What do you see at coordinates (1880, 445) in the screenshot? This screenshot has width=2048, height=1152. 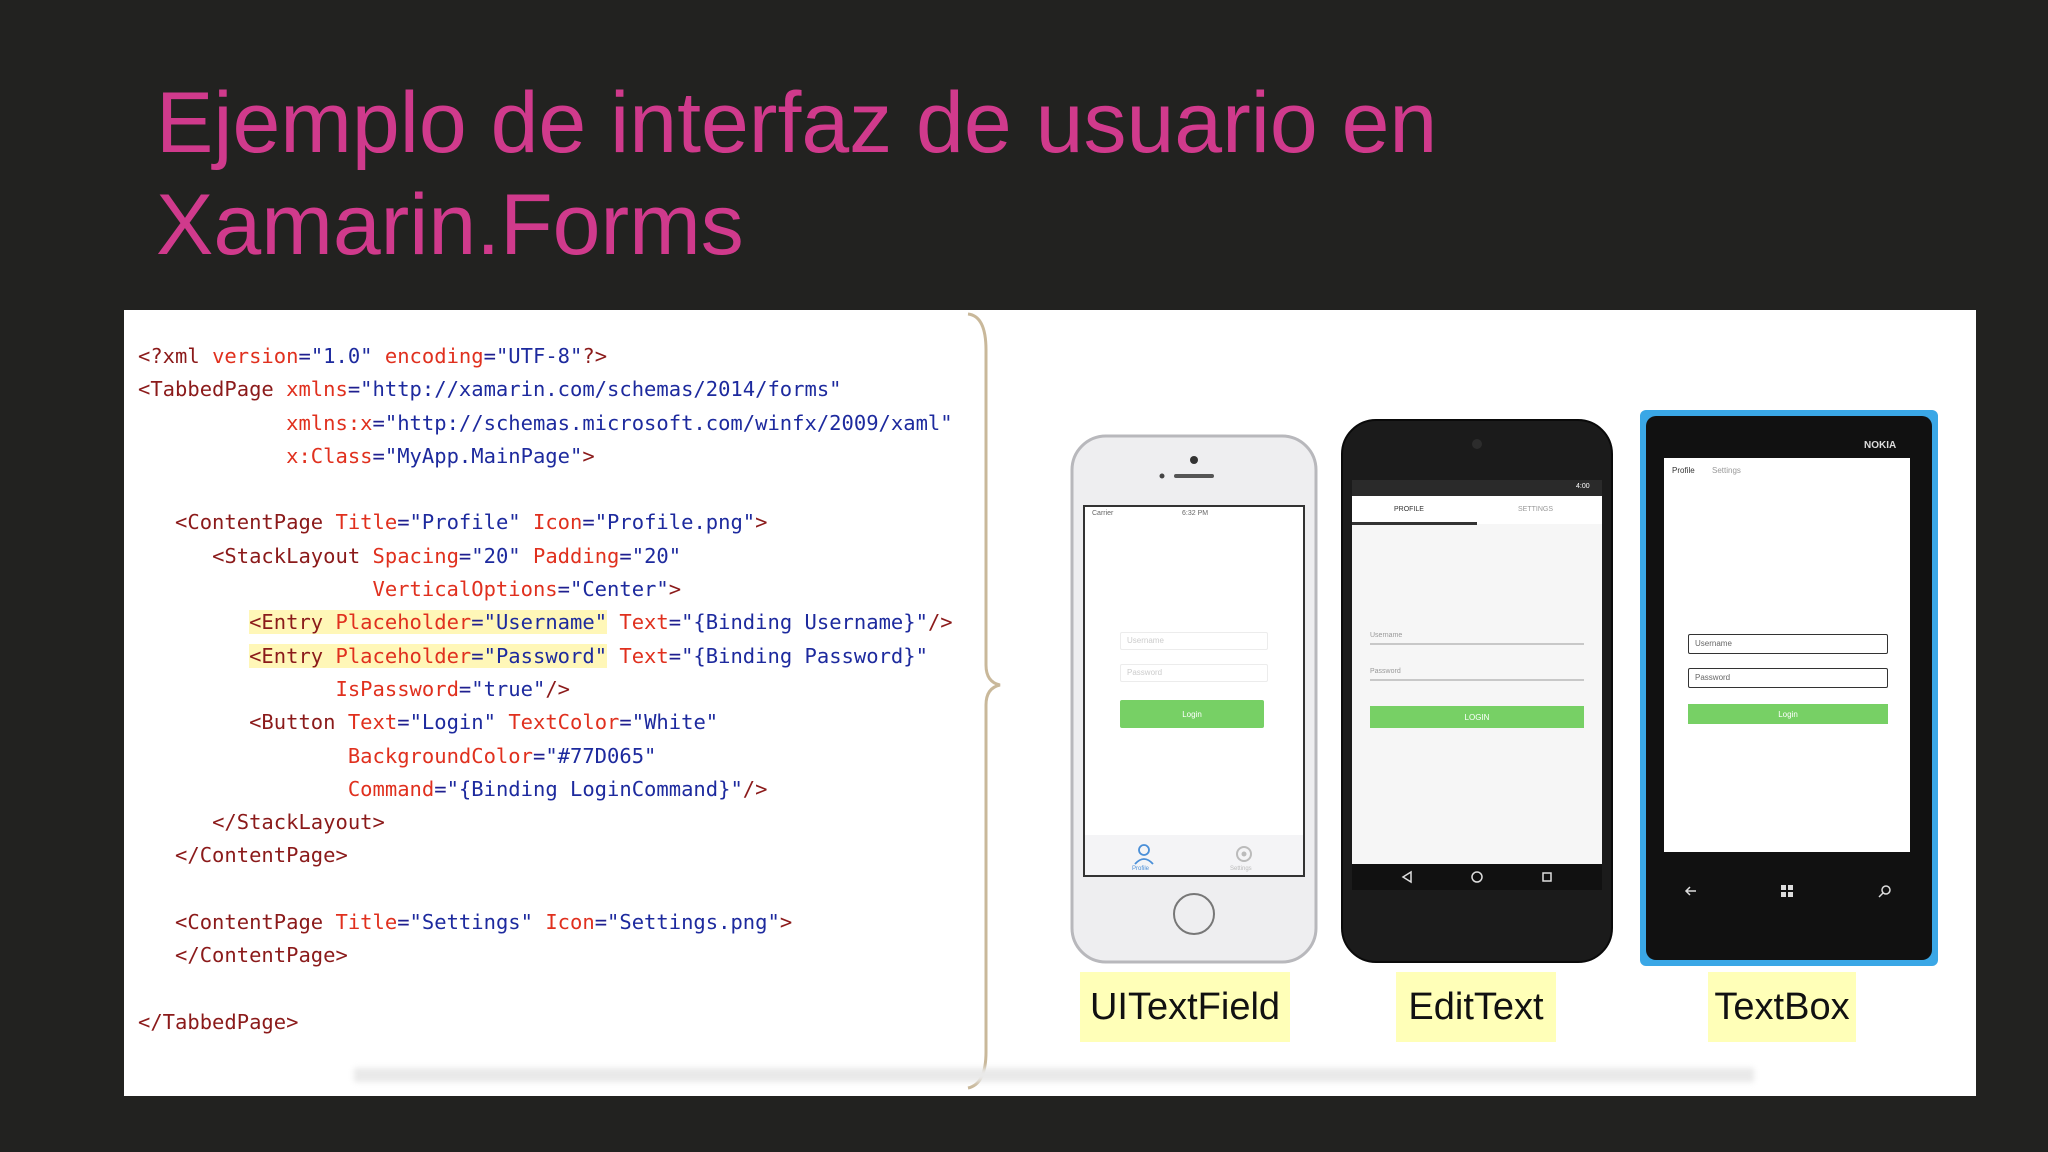 I see `nokia-logo: NOKIA` at bounding box center [1880, 445].